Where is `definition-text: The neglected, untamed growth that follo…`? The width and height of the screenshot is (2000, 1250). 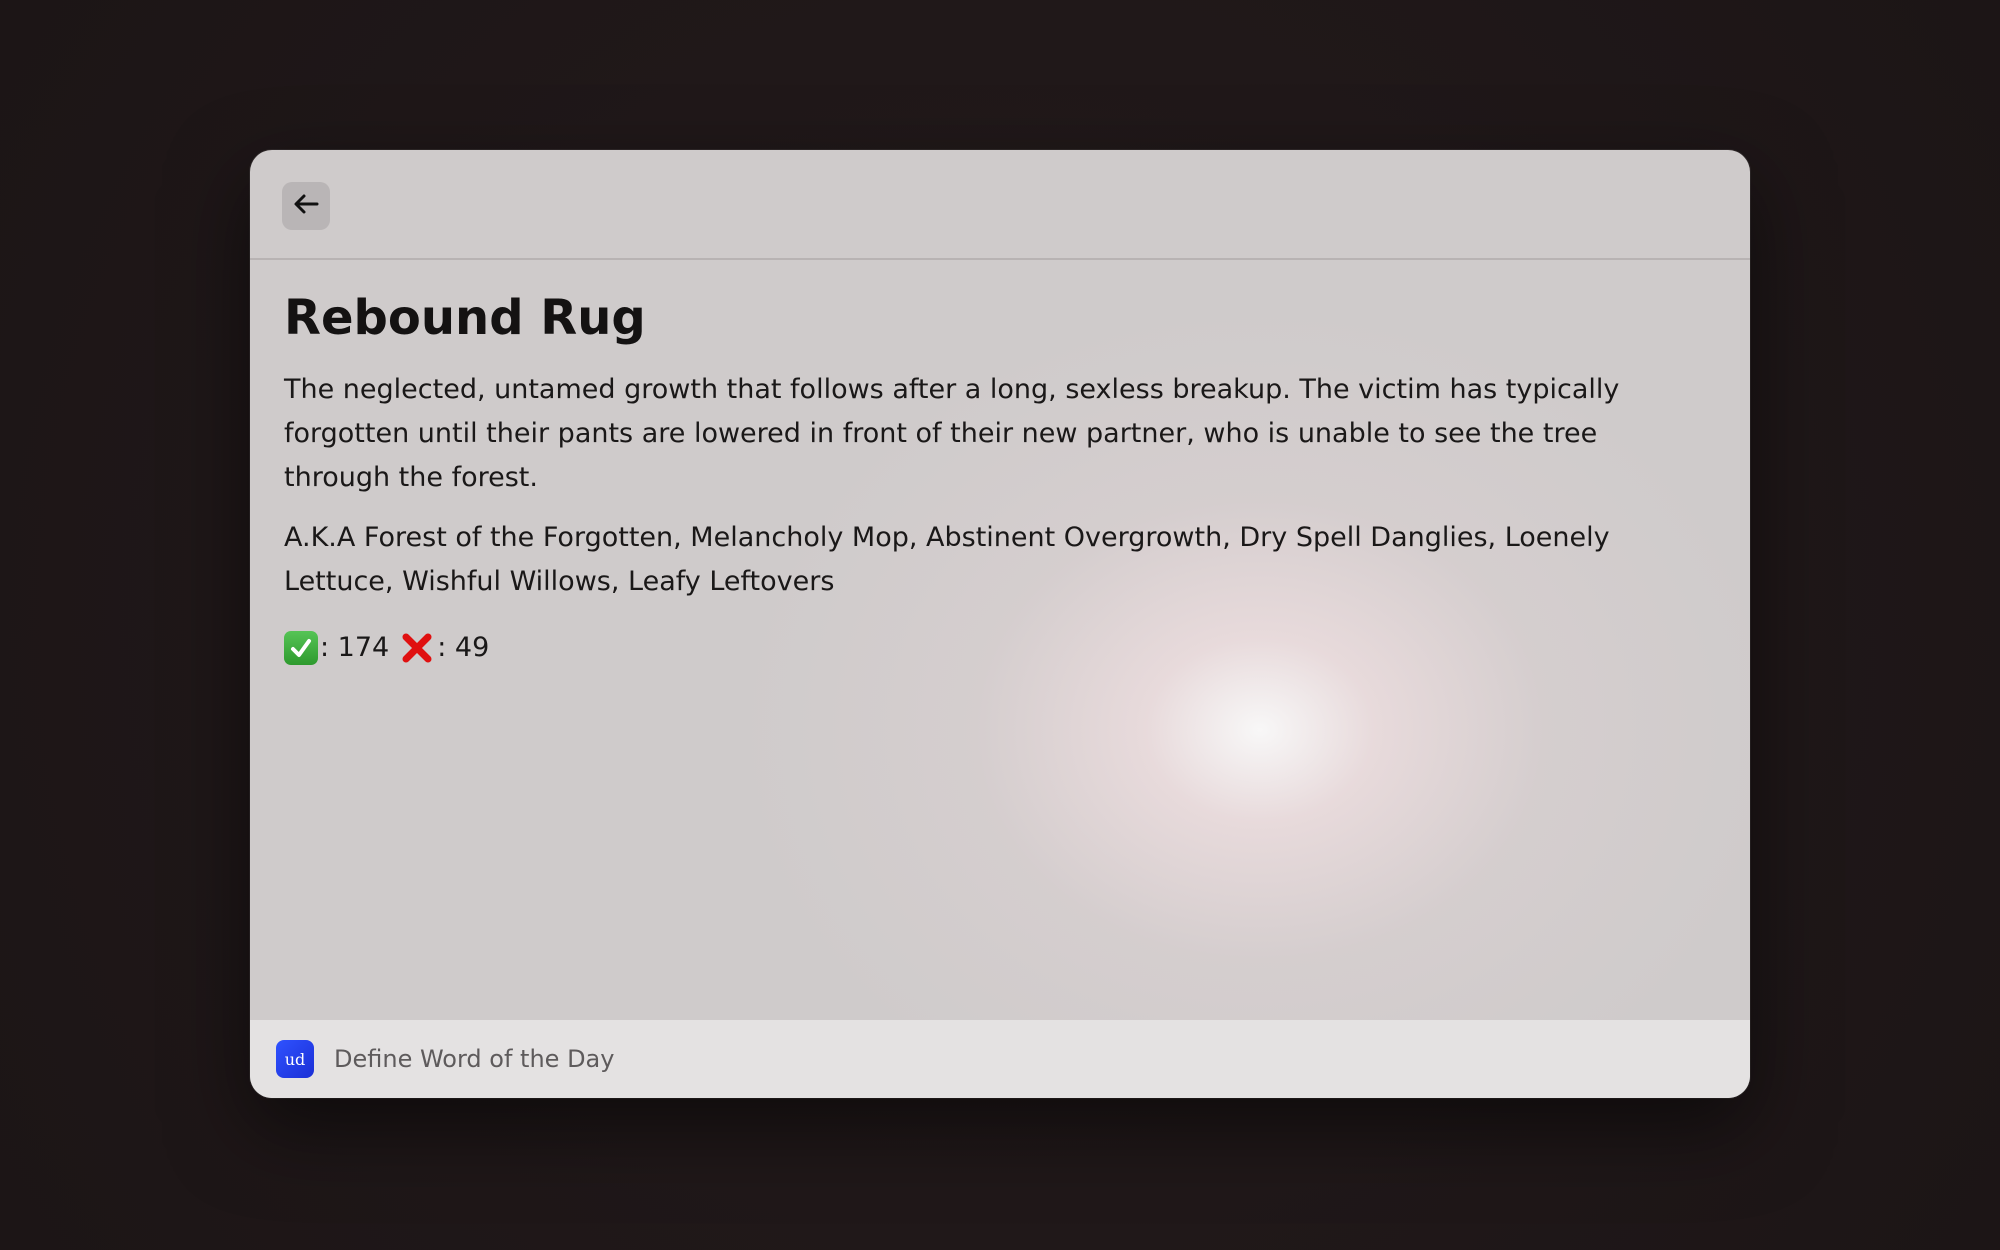 definition-text: The neglected, untamed growth that follo… is located at coordinates (952, 433).